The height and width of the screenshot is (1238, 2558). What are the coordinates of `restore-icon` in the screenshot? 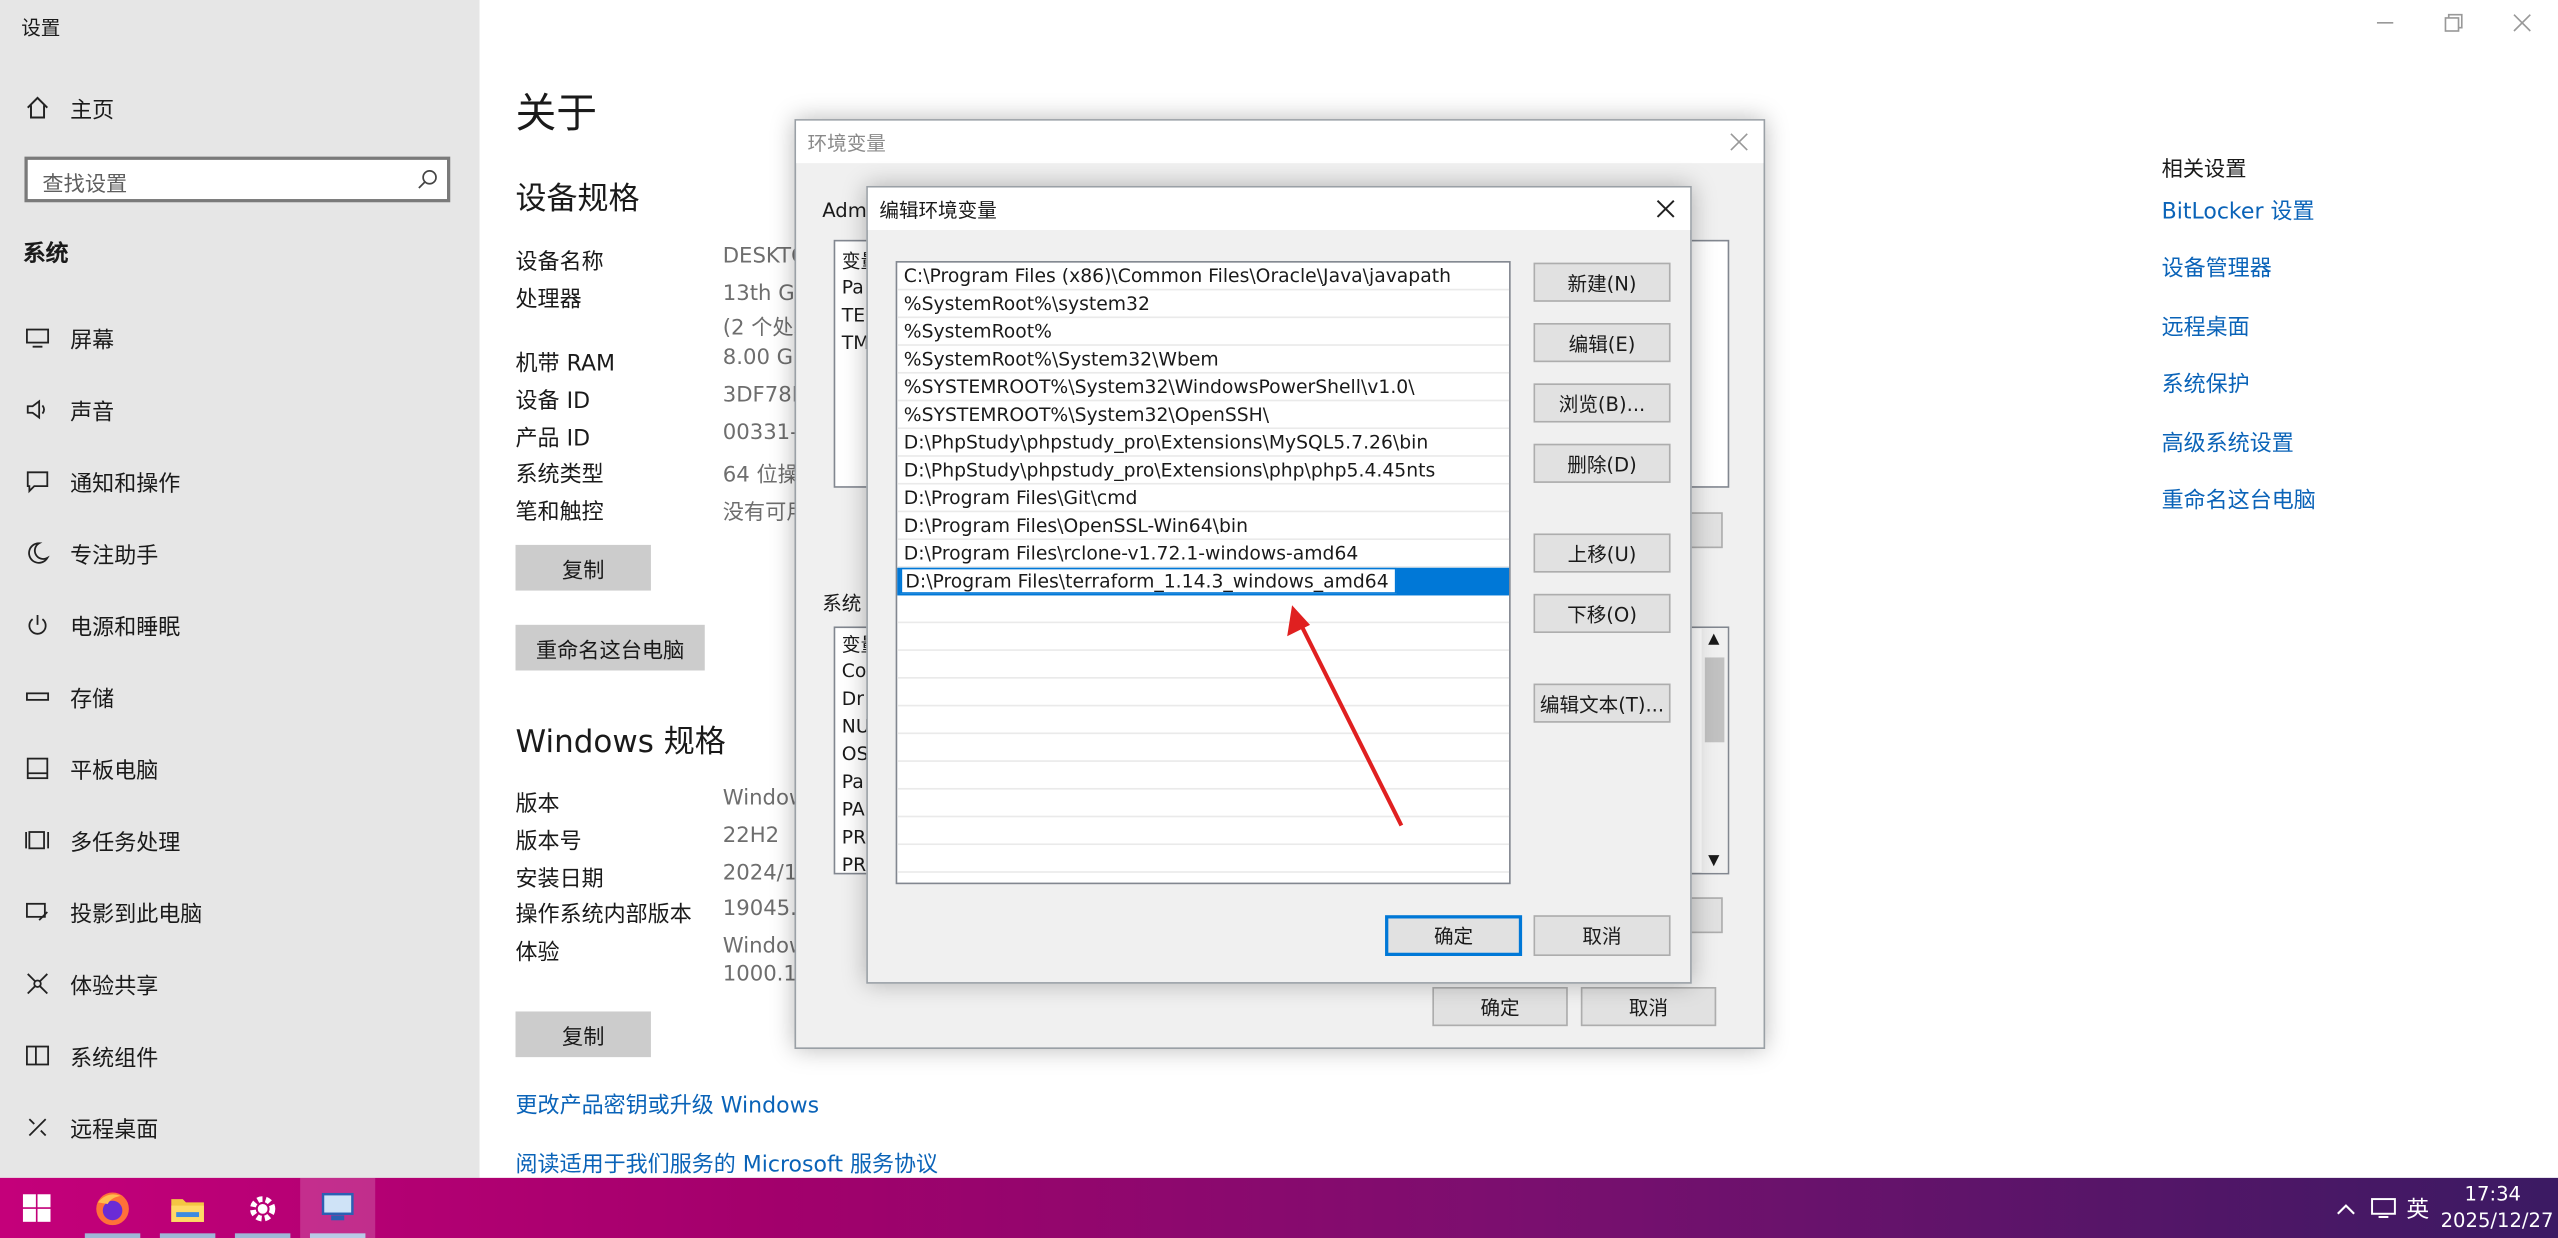 It's located at (2454, 23).